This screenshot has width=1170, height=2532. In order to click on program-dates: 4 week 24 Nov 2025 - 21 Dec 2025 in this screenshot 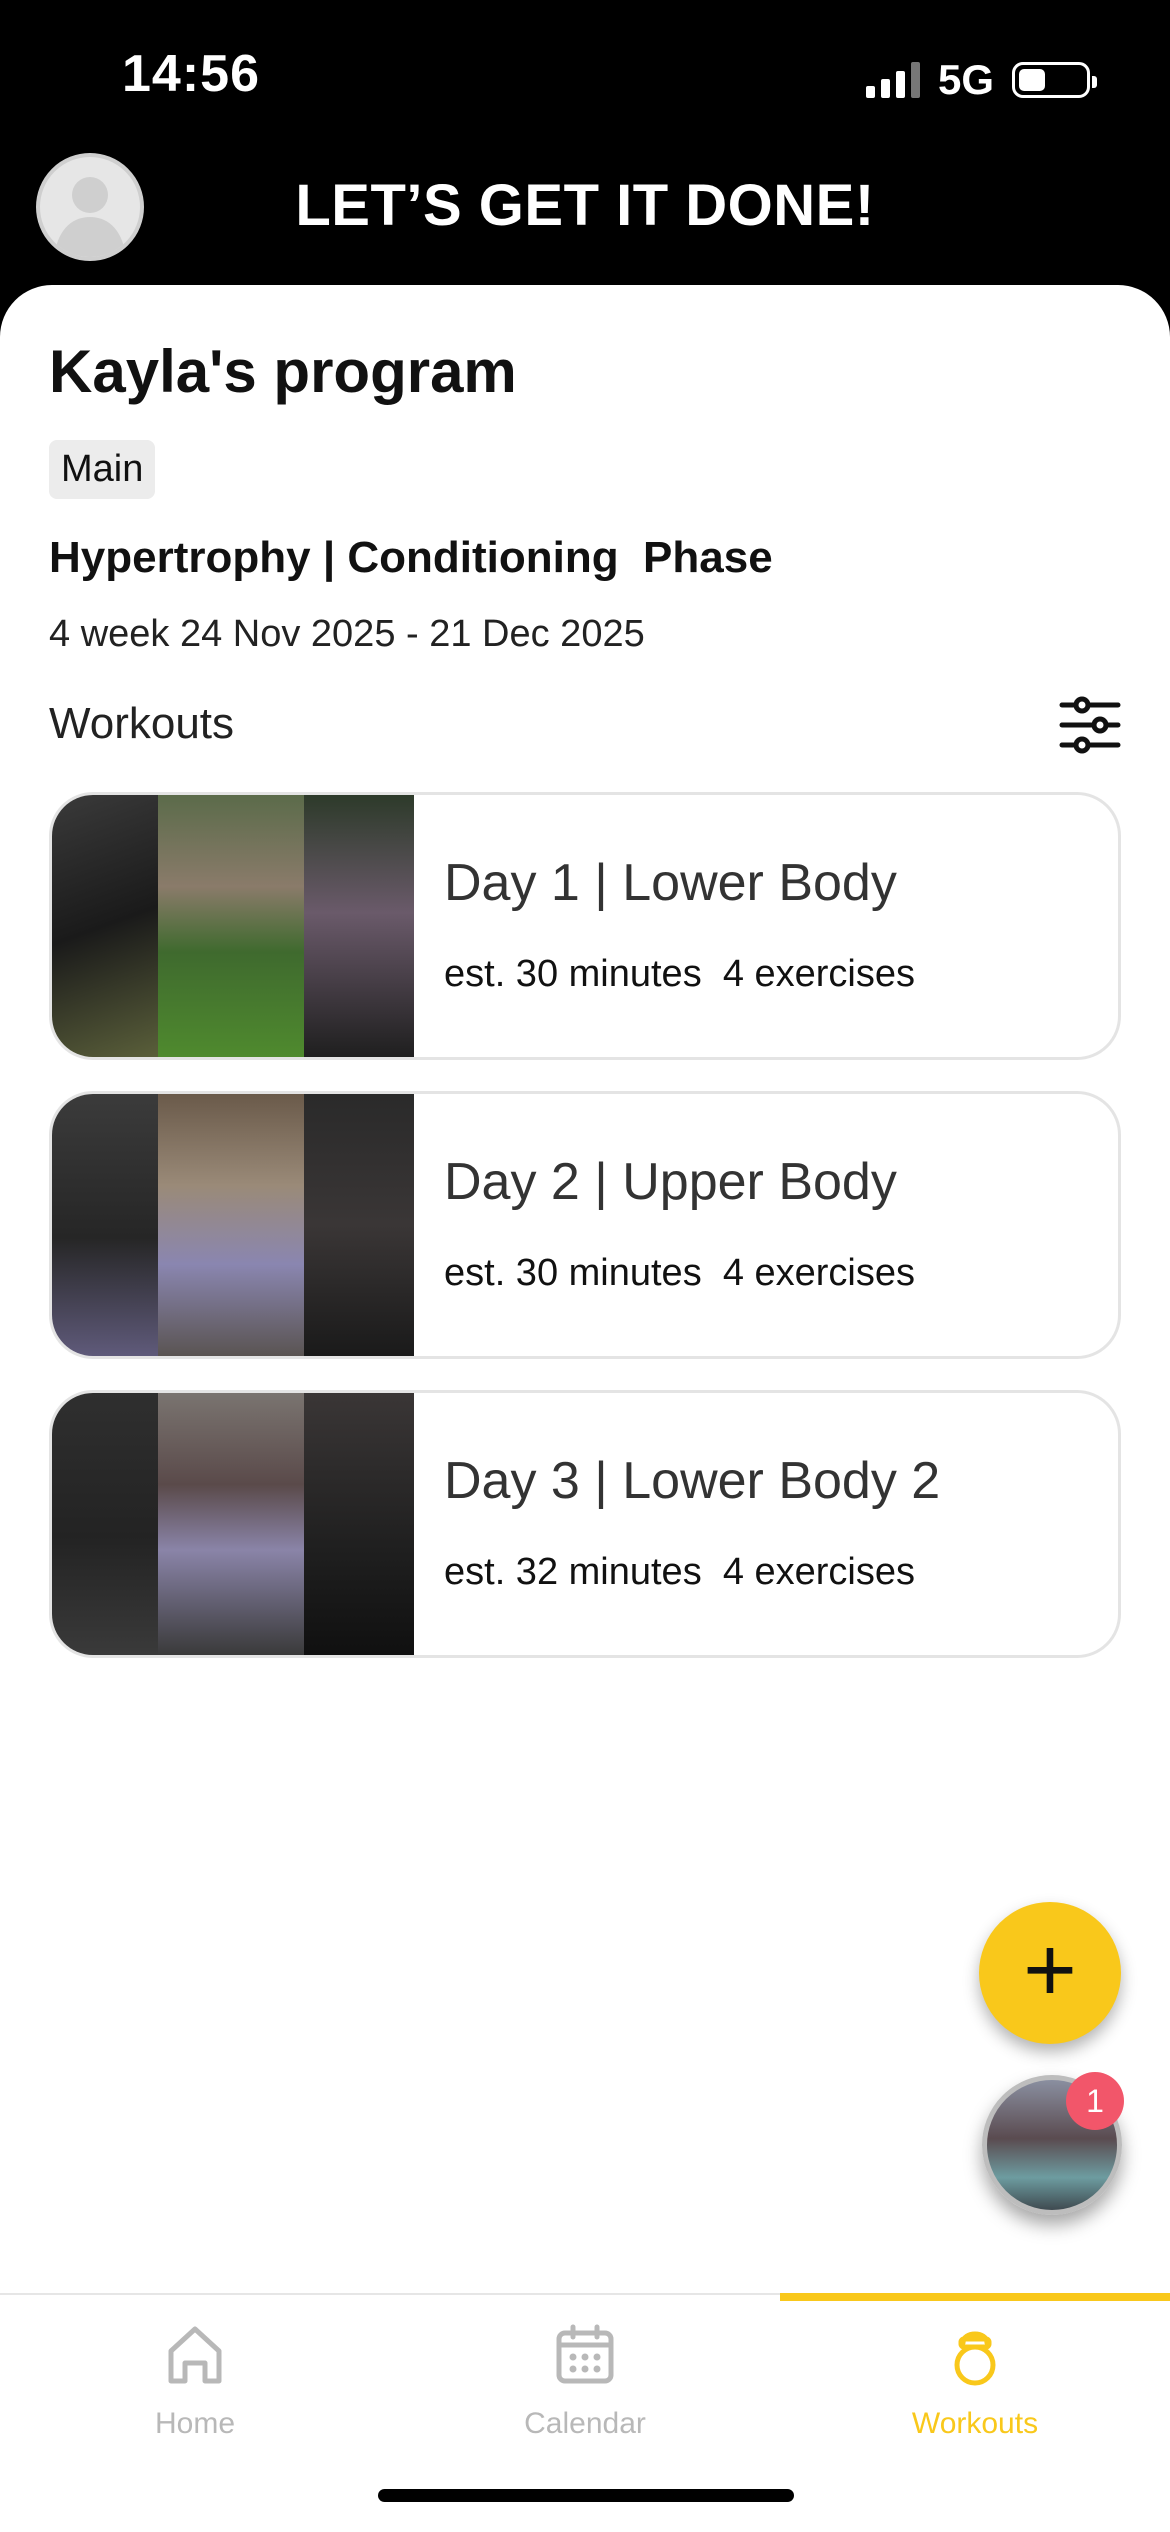, I will do `click(347, 634)`.